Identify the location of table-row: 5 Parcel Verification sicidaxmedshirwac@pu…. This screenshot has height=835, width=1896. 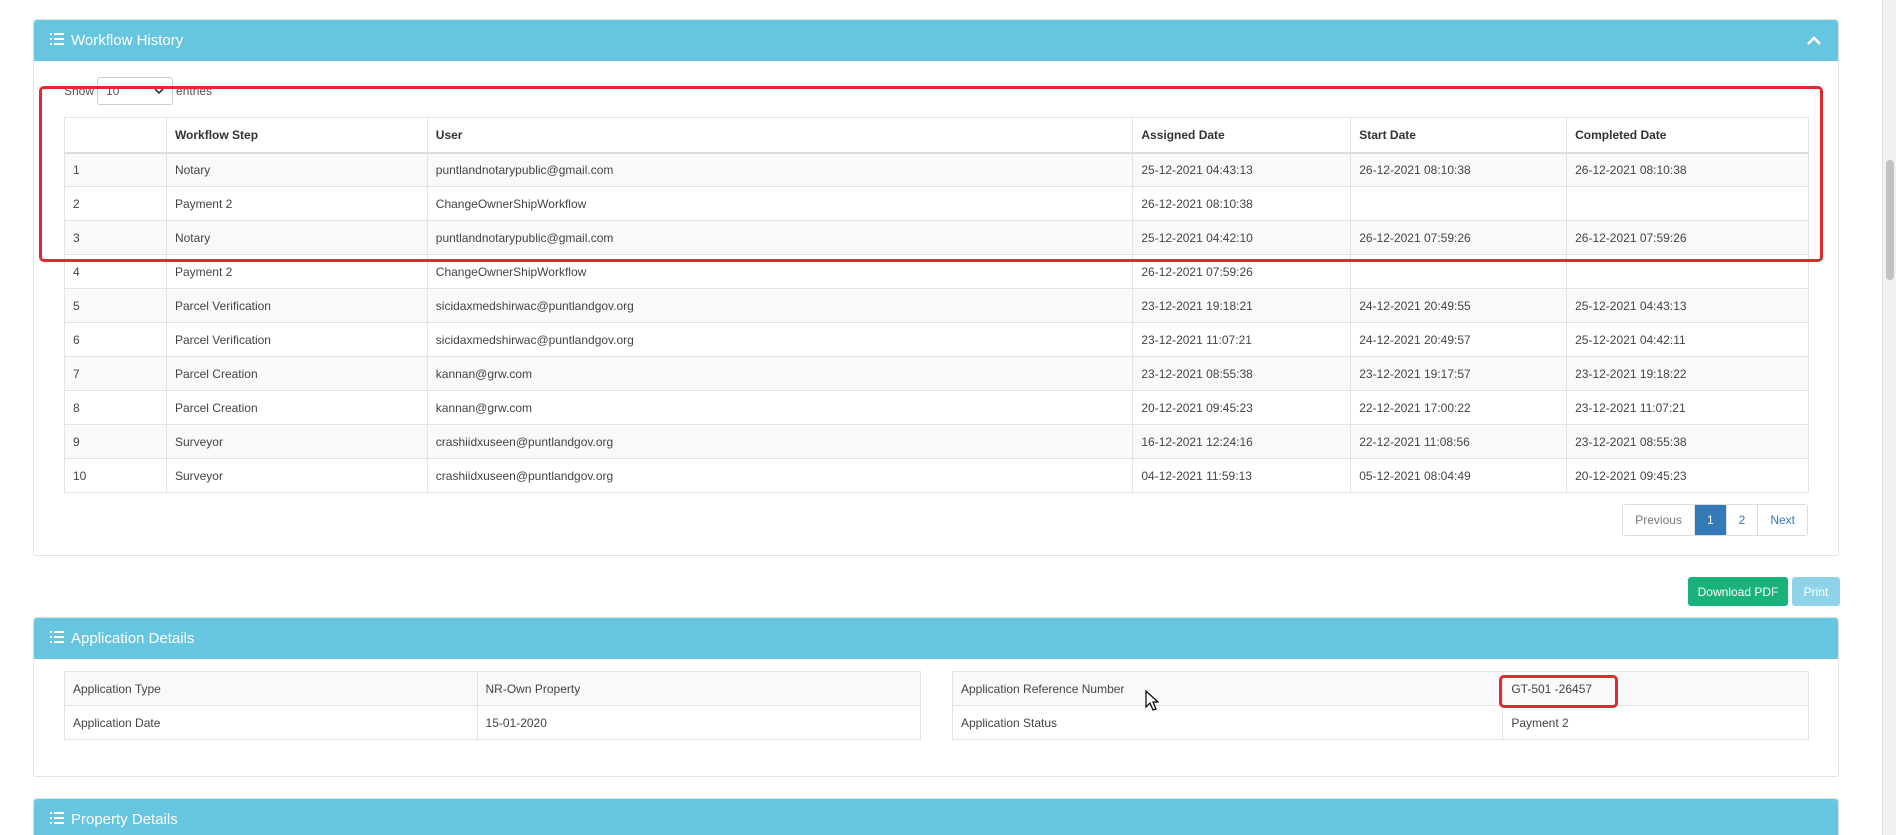
(936, 305).